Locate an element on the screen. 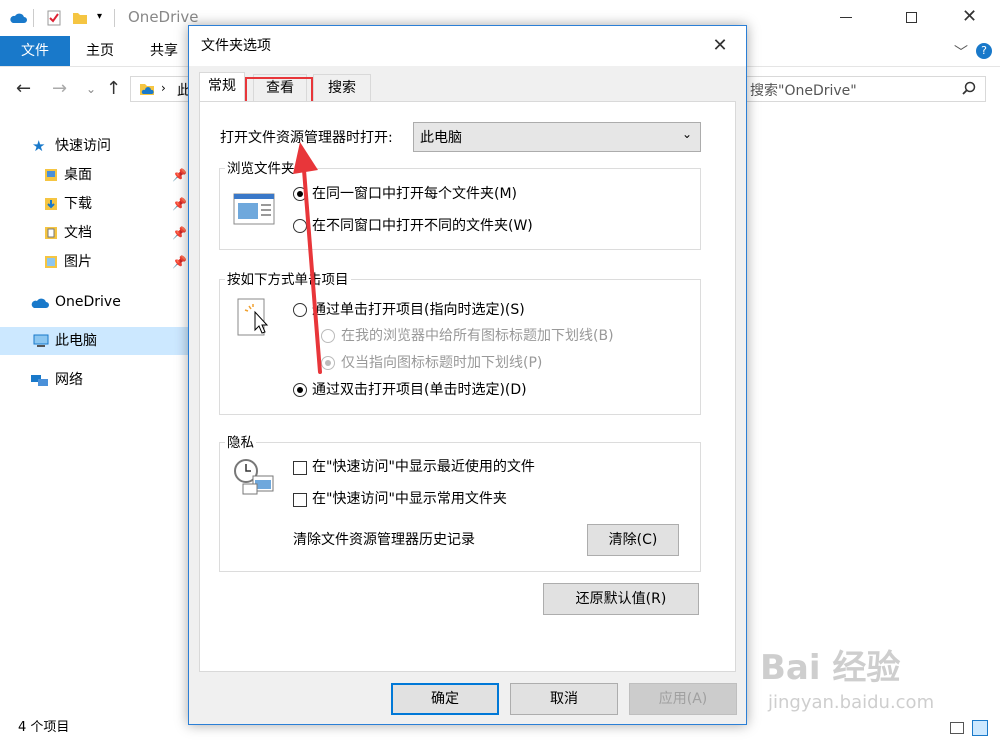 Image resolution: width=1000 pixels, height=744 pixels. properties-icon is located at coordinates (54, 18).